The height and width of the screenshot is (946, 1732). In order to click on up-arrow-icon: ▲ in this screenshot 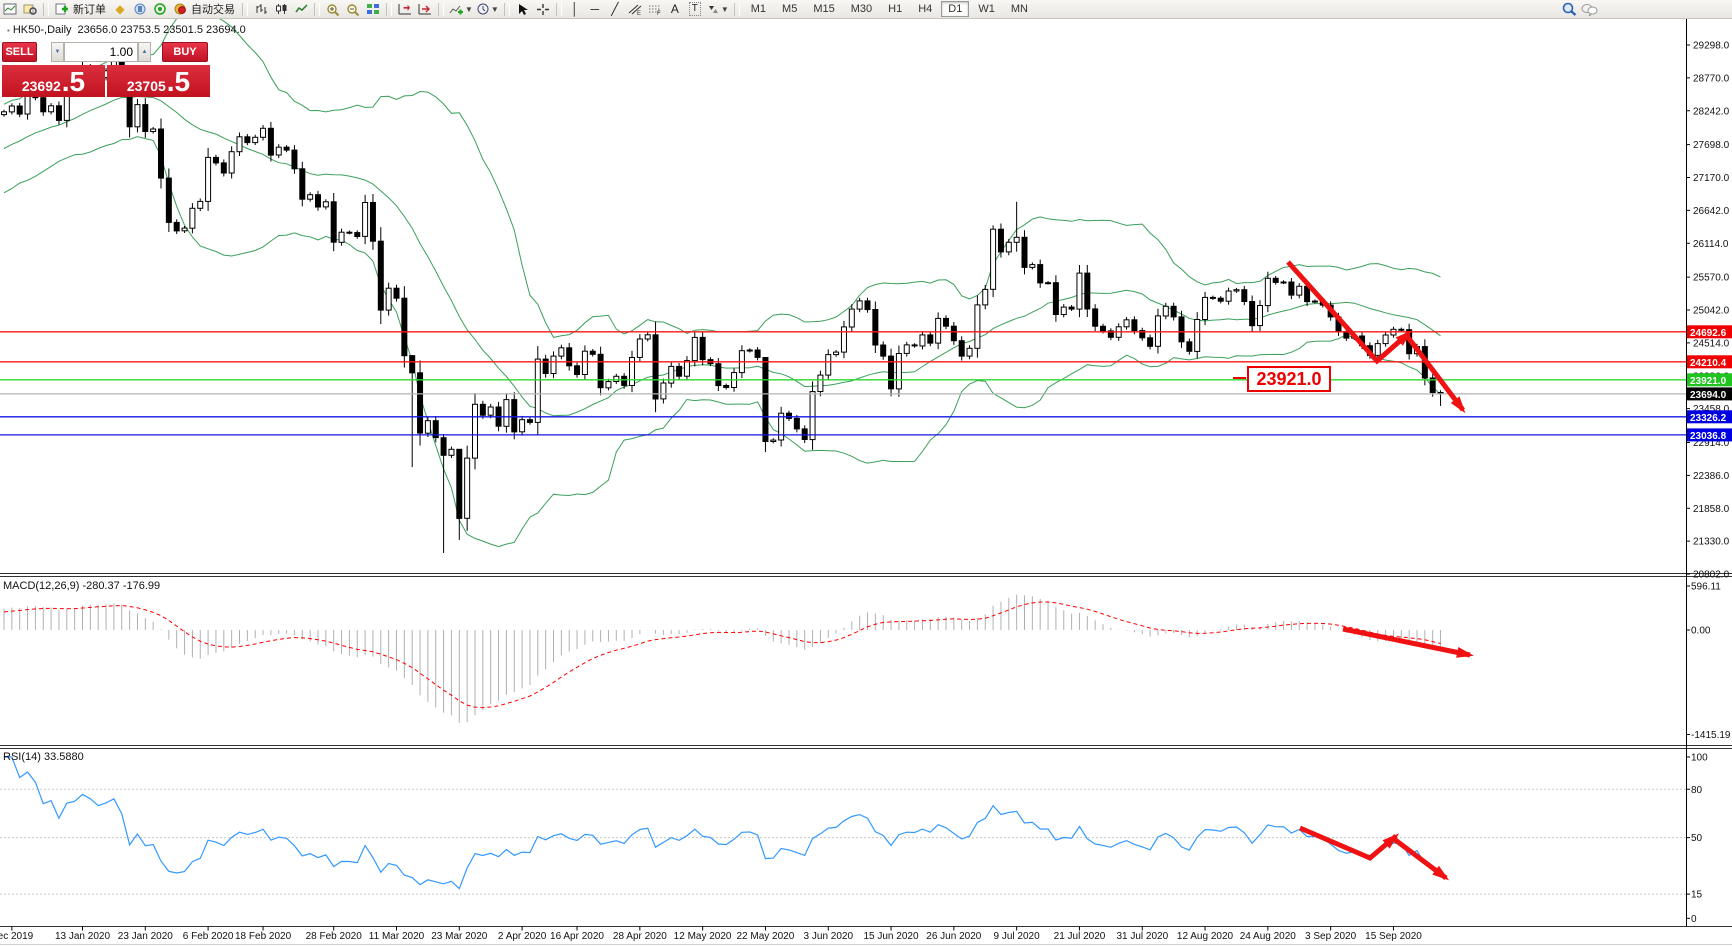, I will do `click(144, 51)`.